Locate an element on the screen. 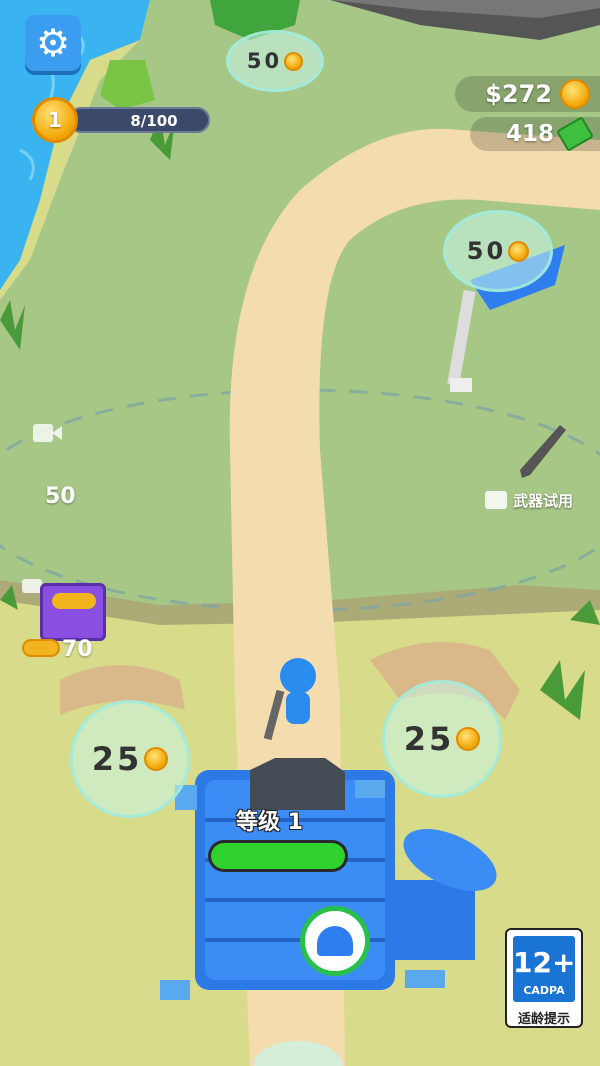 This screenshot has width=600, height=1066. rating-note: 适龄提示 is located at coordinates (543, 1019).